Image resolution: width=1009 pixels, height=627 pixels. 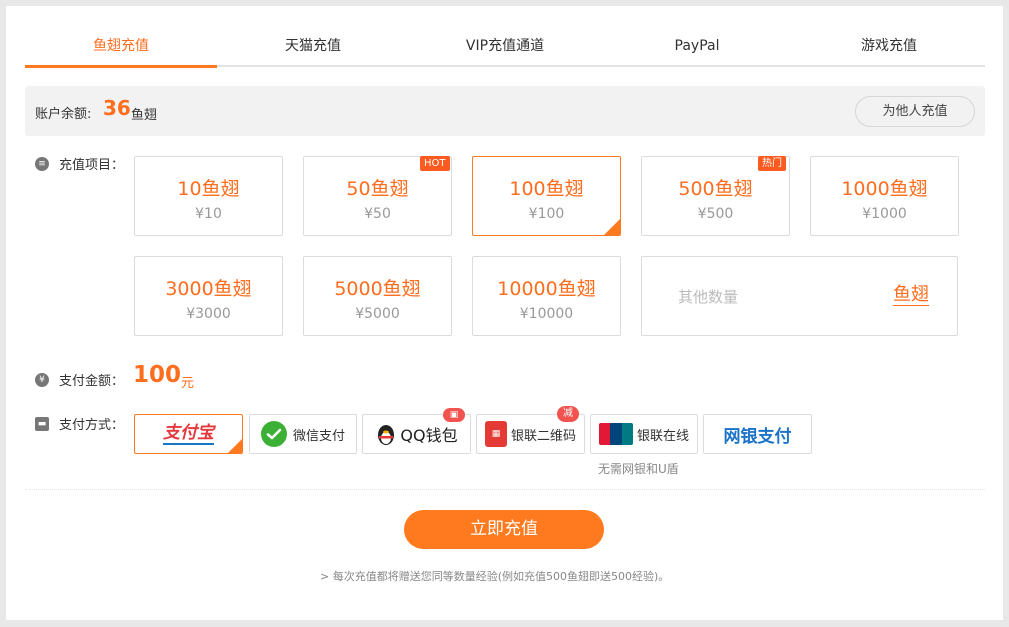 What do you see at coordinates (117, 108) in the screenshot?
I see `balance-value: 36` at bounding box center [117, 108].